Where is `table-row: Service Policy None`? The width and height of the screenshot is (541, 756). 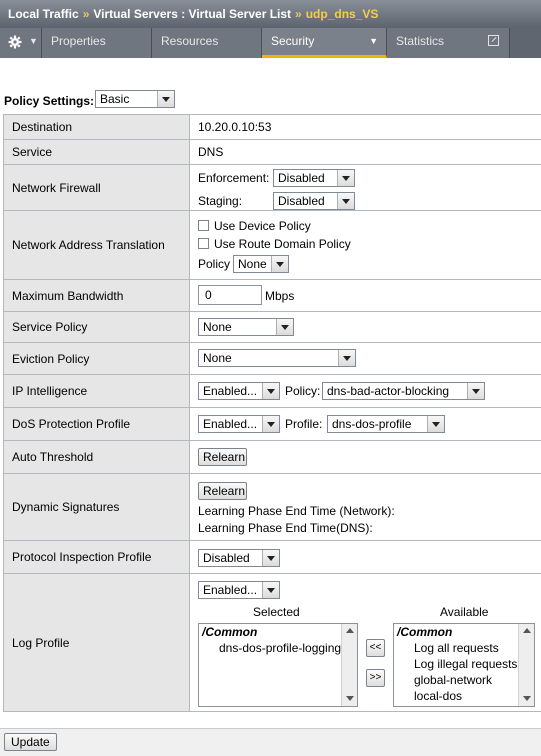 table-row: Service Policy None is located at coordinates (272, 327).